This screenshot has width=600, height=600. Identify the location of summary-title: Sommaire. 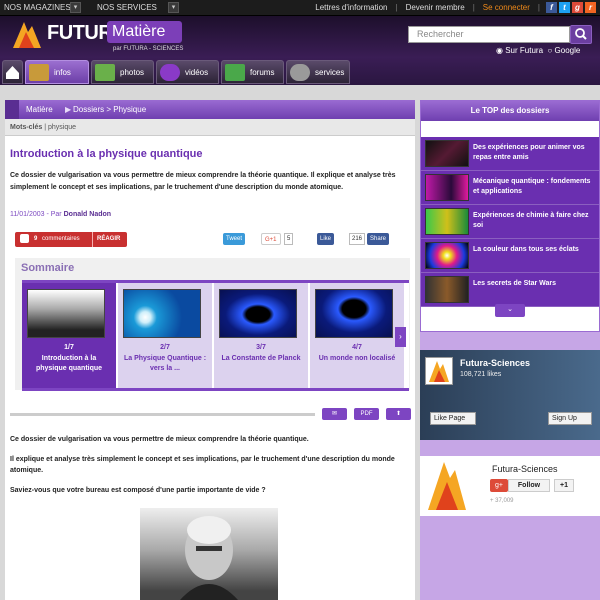
(48, 268).